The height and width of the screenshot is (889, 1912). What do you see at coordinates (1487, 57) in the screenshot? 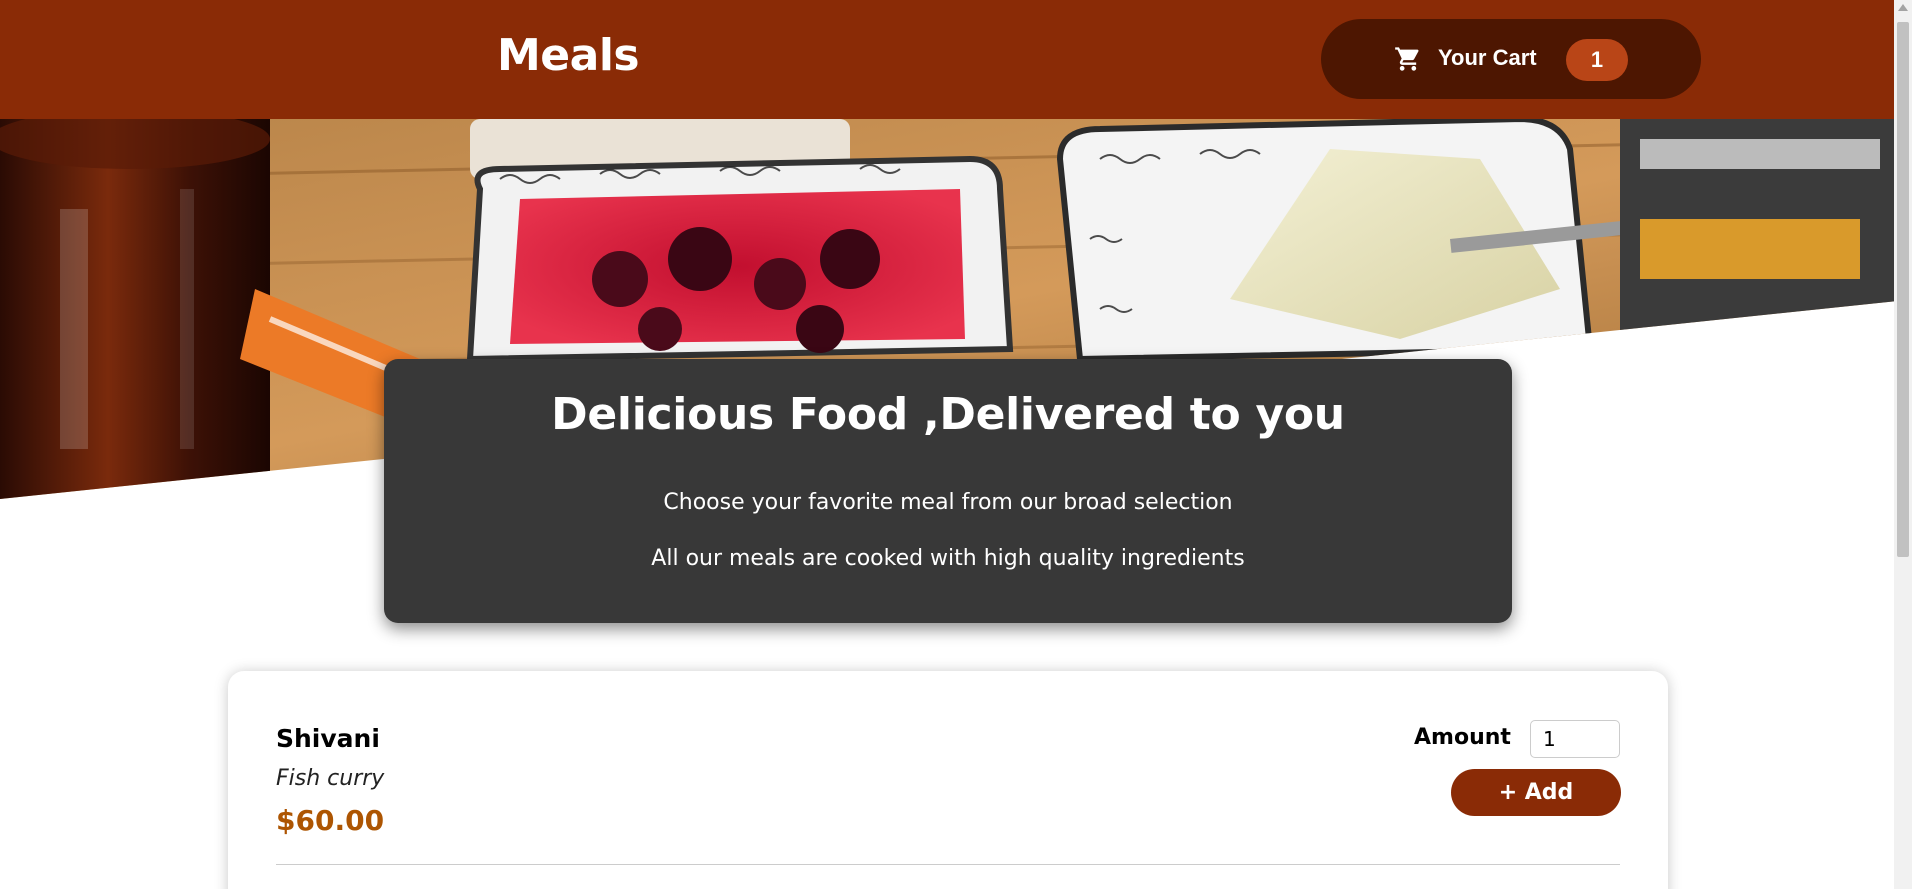
I see `cart-label: Your Cart` at bounding box center [1487, 57].